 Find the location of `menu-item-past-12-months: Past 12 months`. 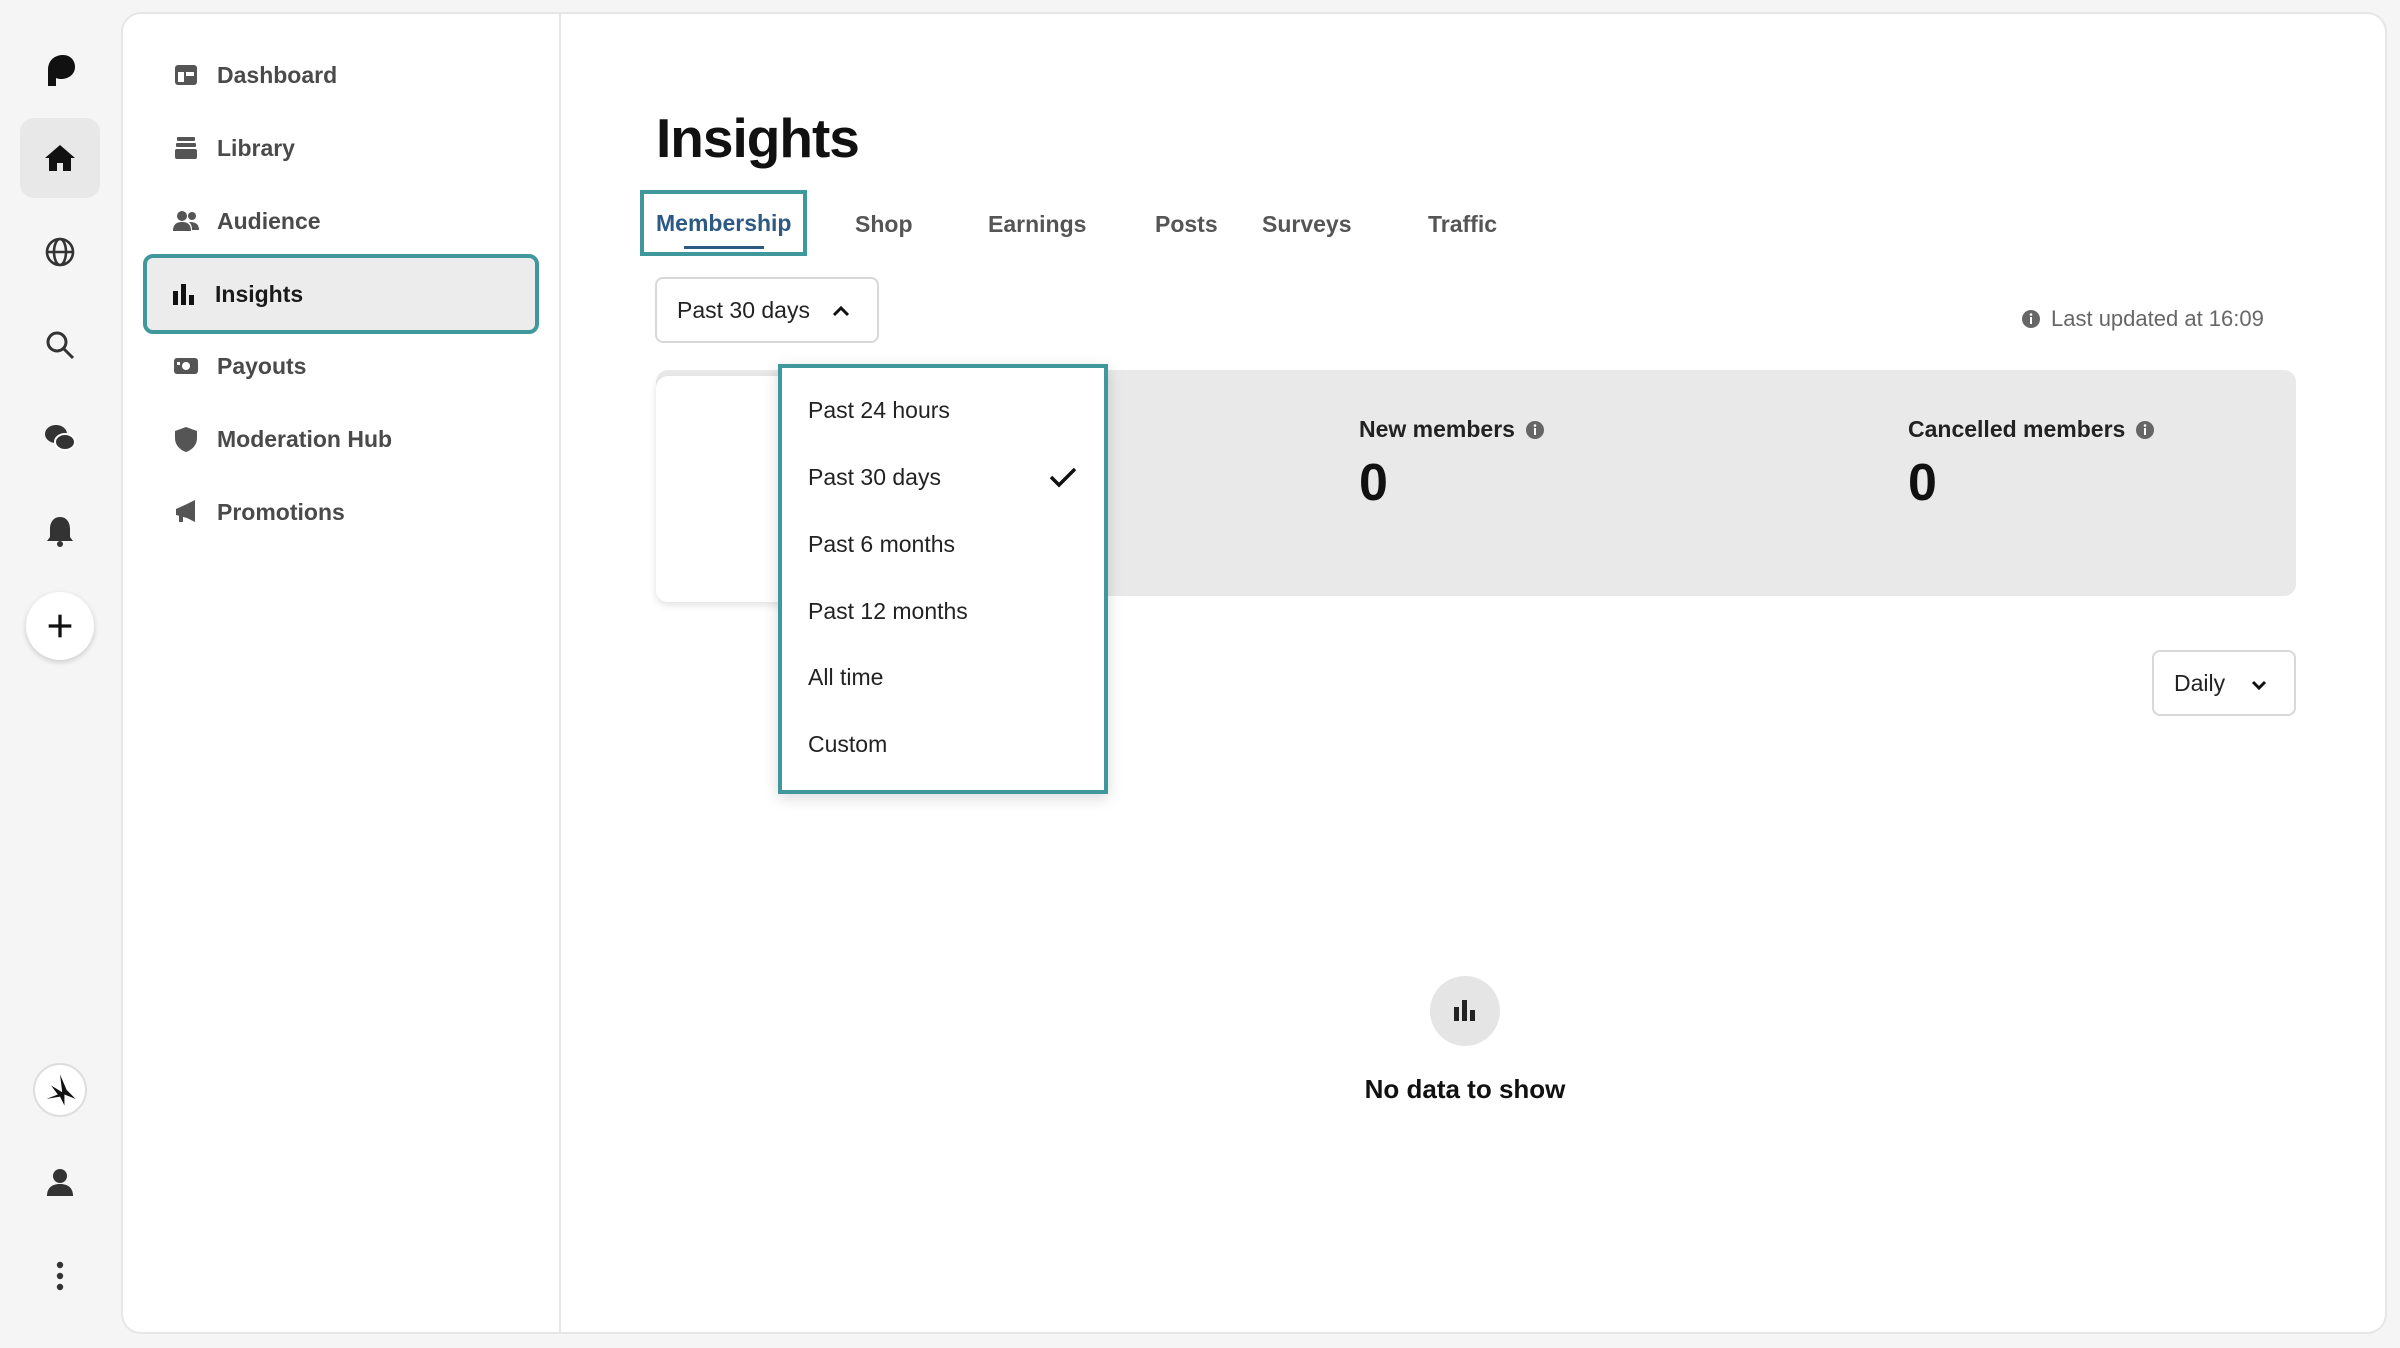

menu-item-past-12-months: Past 12 months is located at coordinates (943, 611).